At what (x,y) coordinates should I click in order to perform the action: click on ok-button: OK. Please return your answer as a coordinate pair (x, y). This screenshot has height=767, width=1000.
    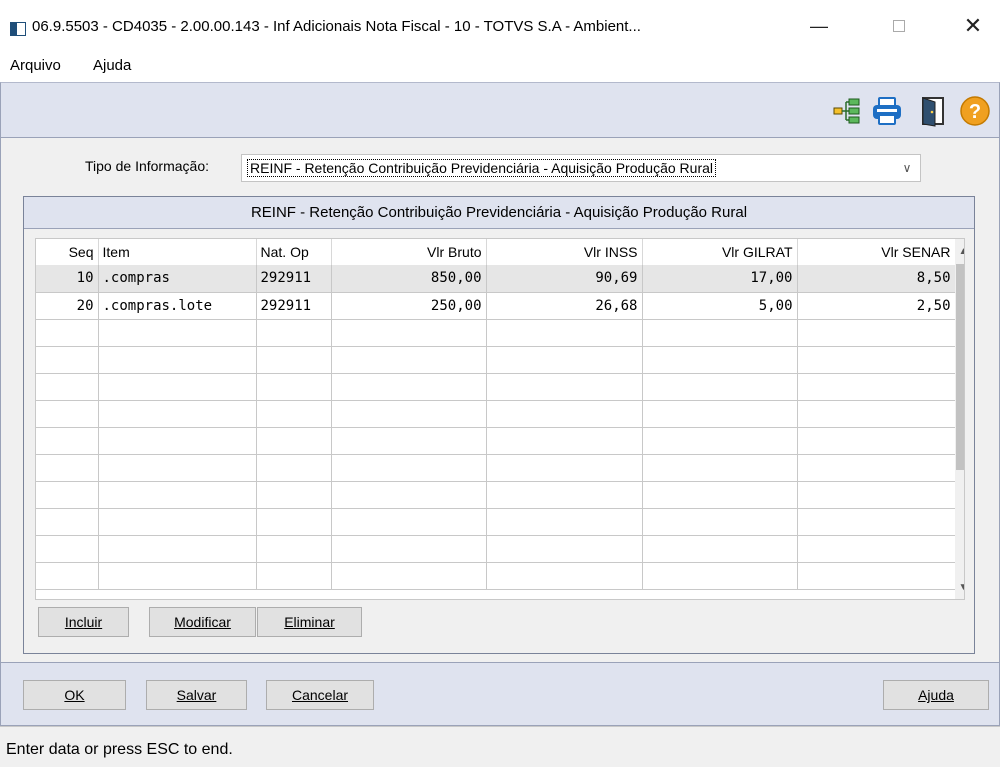
    Looking at the image, I should click on (74, 695).